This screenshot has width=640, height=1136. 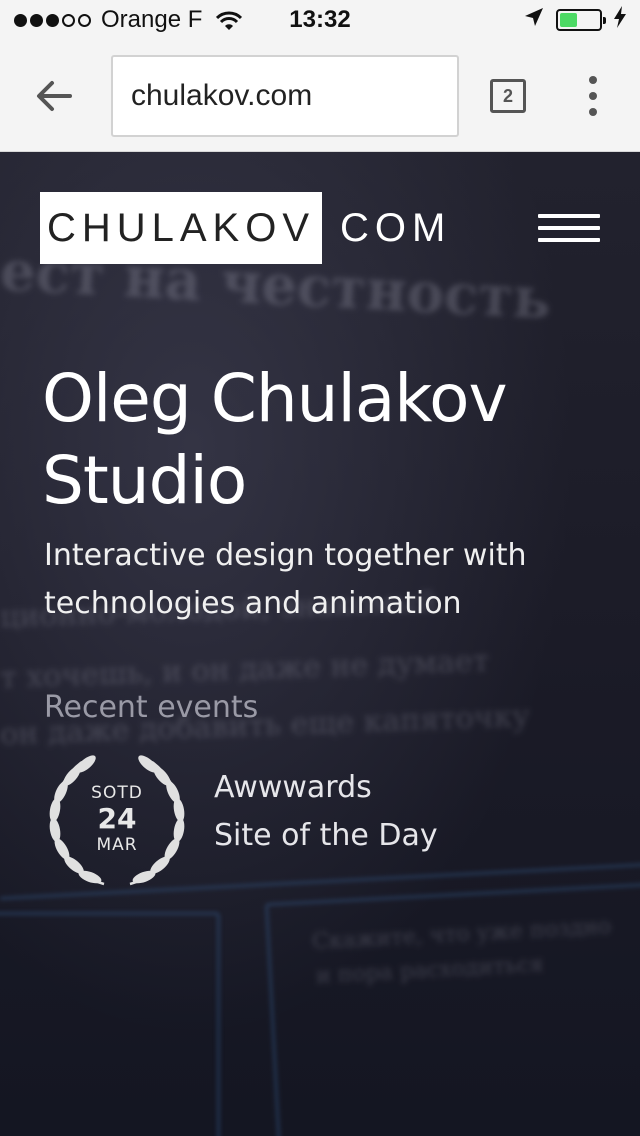 I want to click on menu-icon, so click(x=569, y=216).